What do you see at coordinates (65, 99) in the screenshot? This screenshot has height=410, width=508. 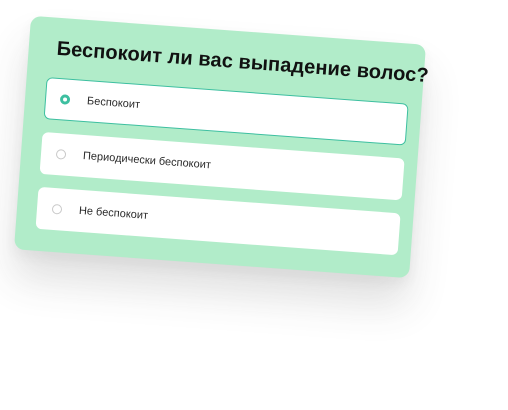 I see `radio-checked-icon` at bounding box center [65, 99].